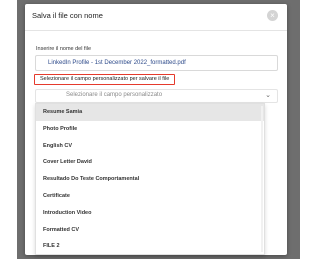 Image resolution: width=320 pixels, height=259 pixels. I want to click on dropdown-option: Resultado Do Teste Comportamental, so click(150, 179).